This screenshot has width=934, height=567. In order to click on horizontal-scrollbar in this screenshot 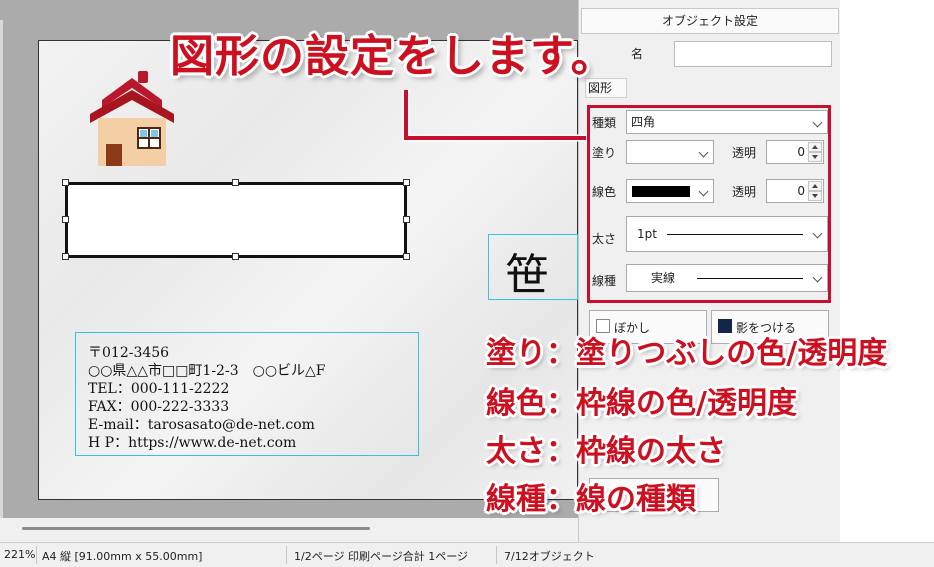, I will do `click(289, 530)`.